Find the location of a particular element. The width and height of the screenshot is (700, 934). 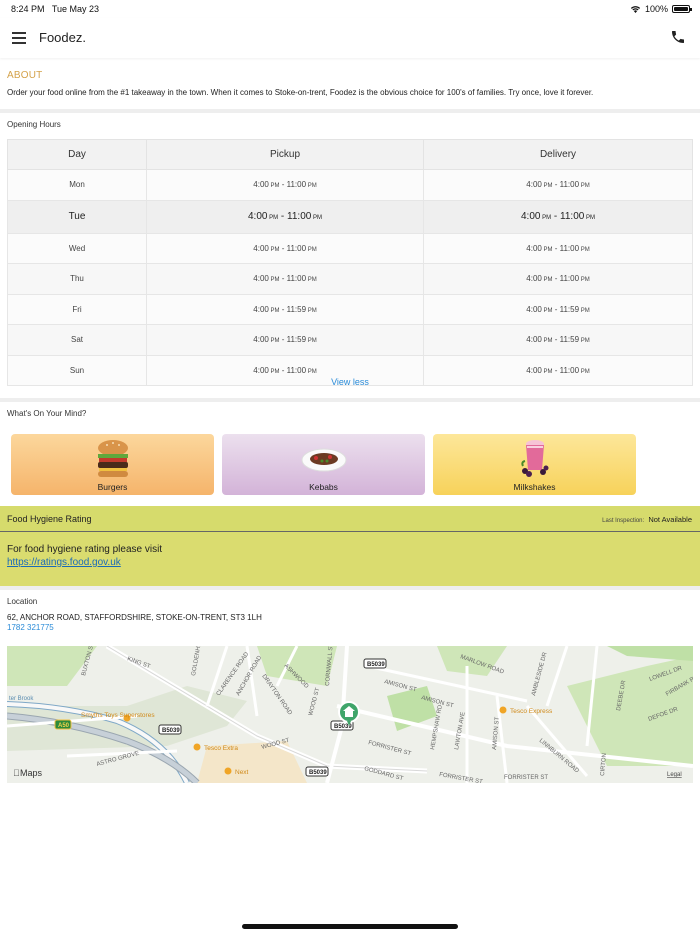

brand-name: Foodez. is located at coordinates (62, 37).